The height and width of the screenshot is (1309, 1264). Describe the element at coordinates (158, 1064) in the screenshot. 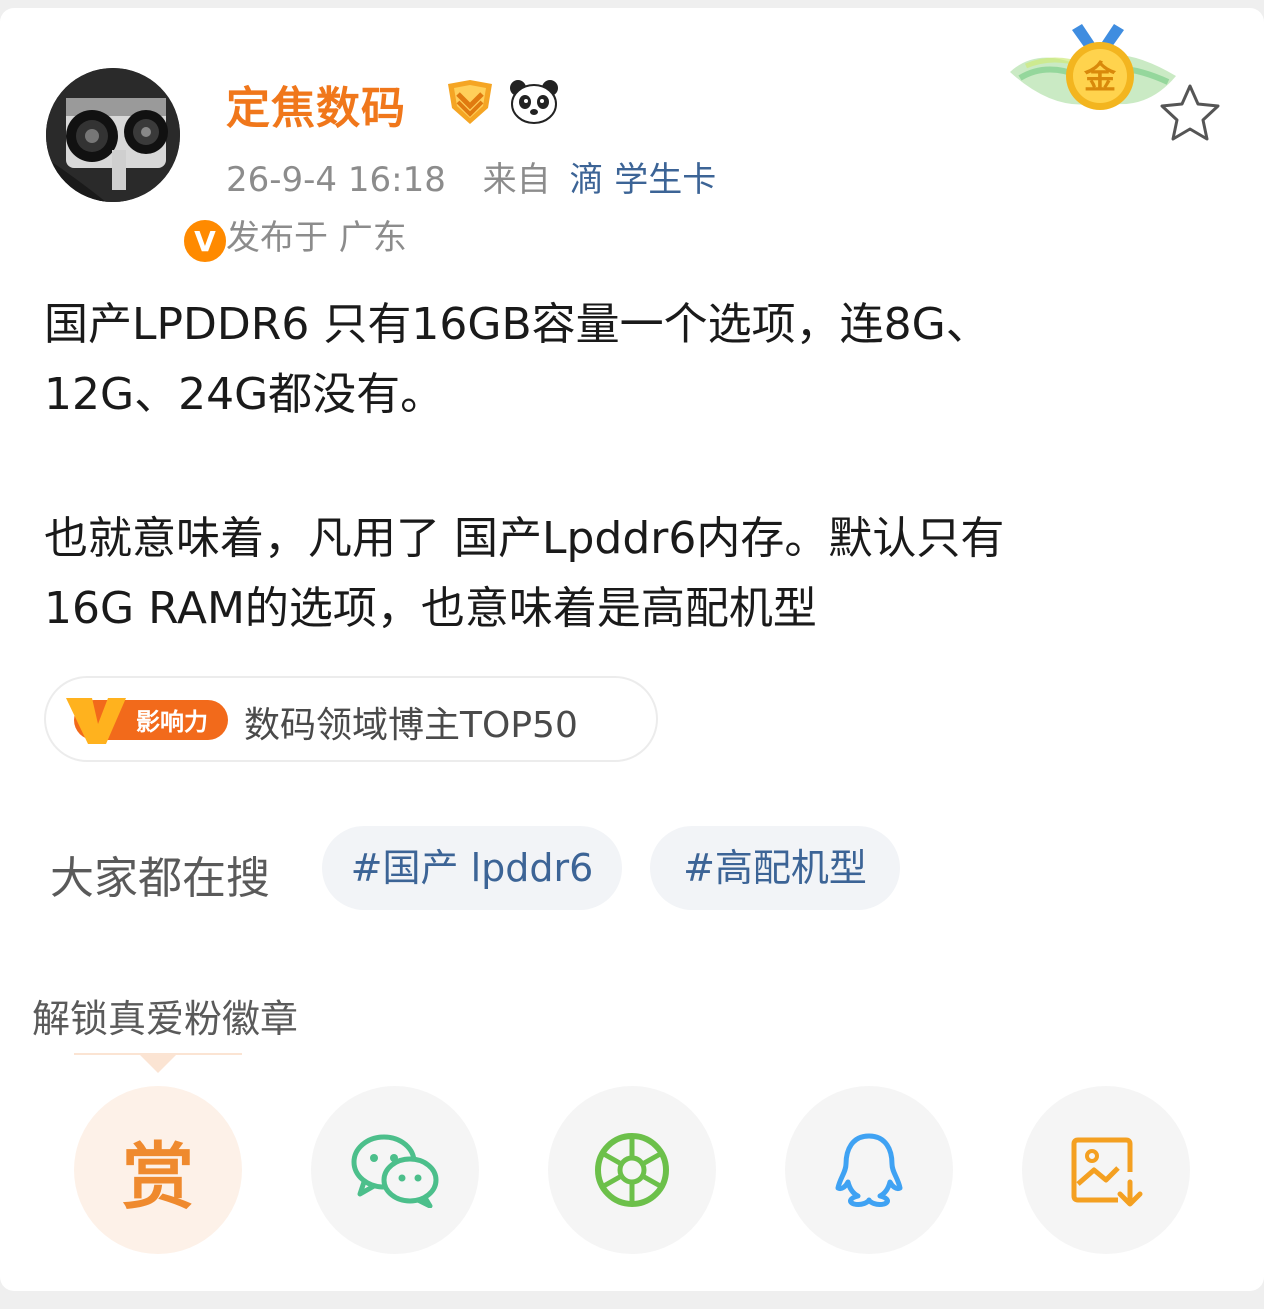

I see `fan-badge-pointer` at that location.